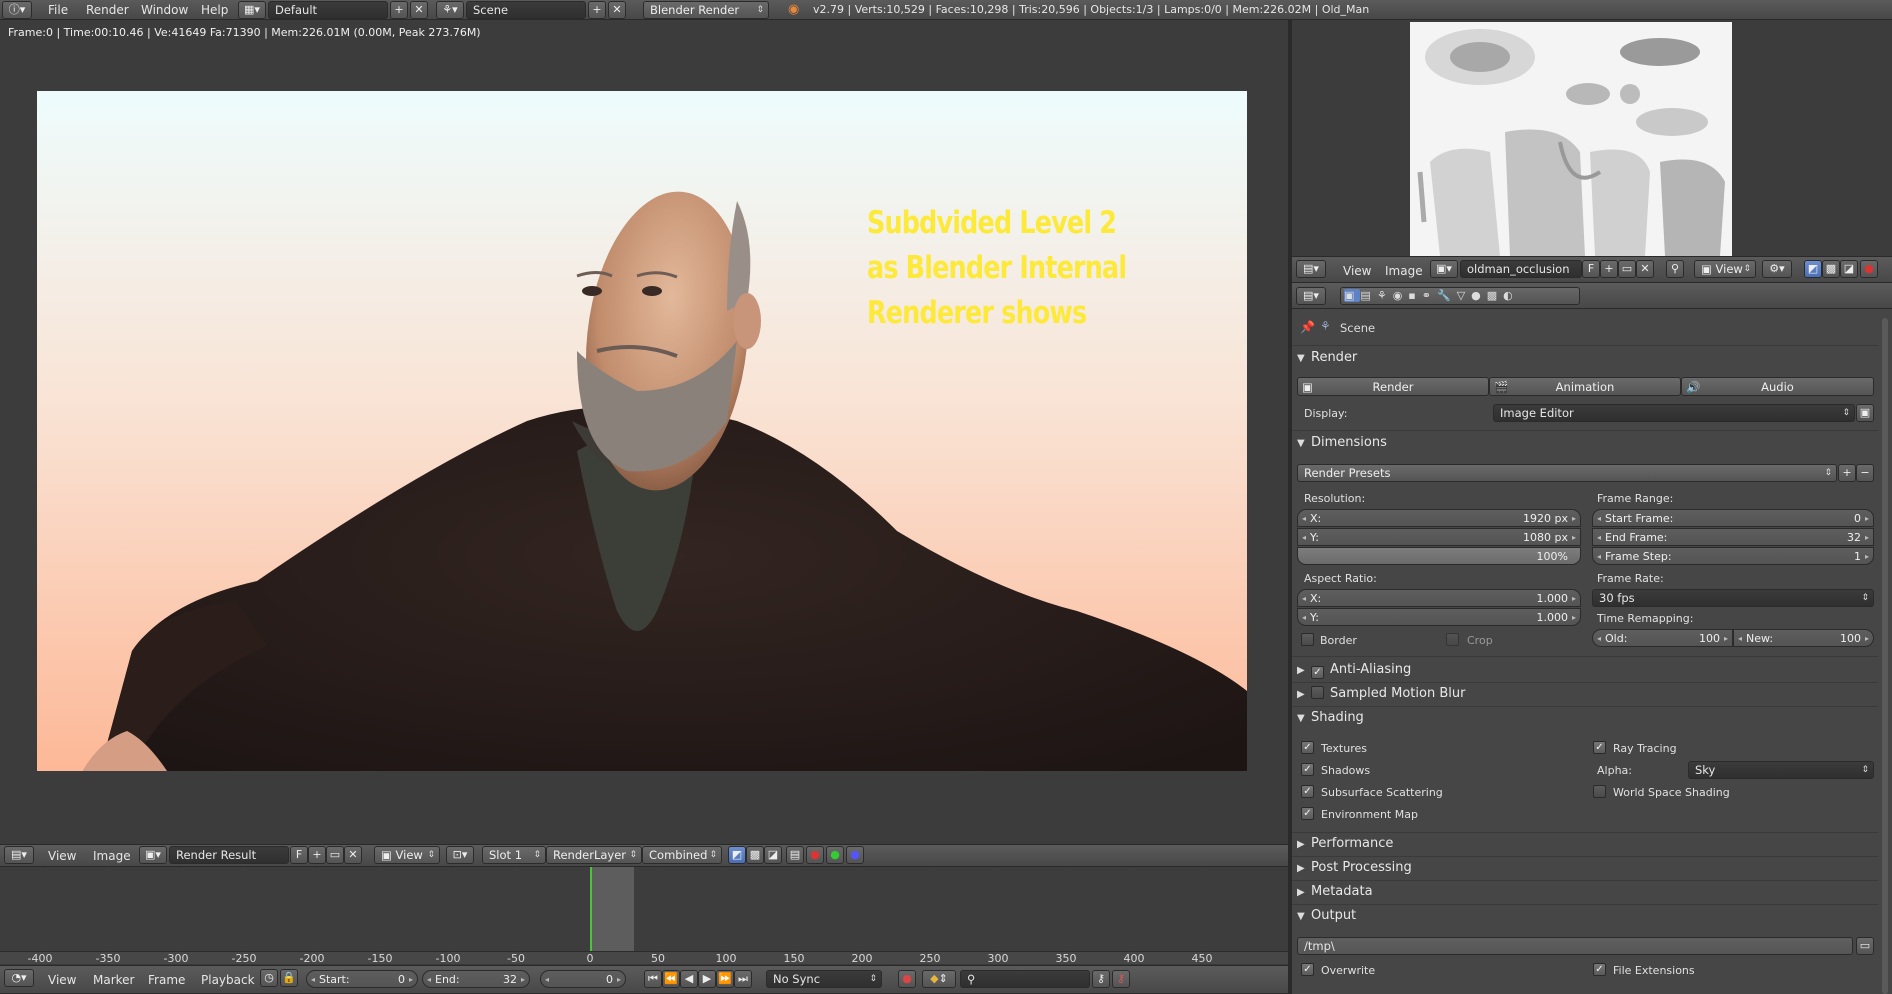 This screenshot has height=994, width=1892. What do you see at coordinates (164, 10) in the screenshot?
I see `menu-window: Window` at bounding box center [164, 10].